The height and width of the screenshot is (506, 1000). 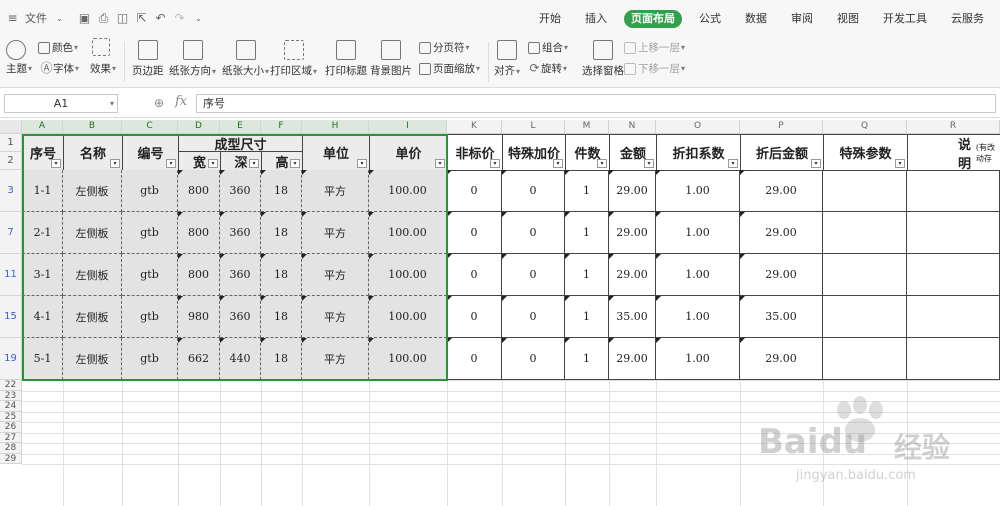 I want to click on header-special-price: 特殊加价 ▾, so click(x=534, y=152).